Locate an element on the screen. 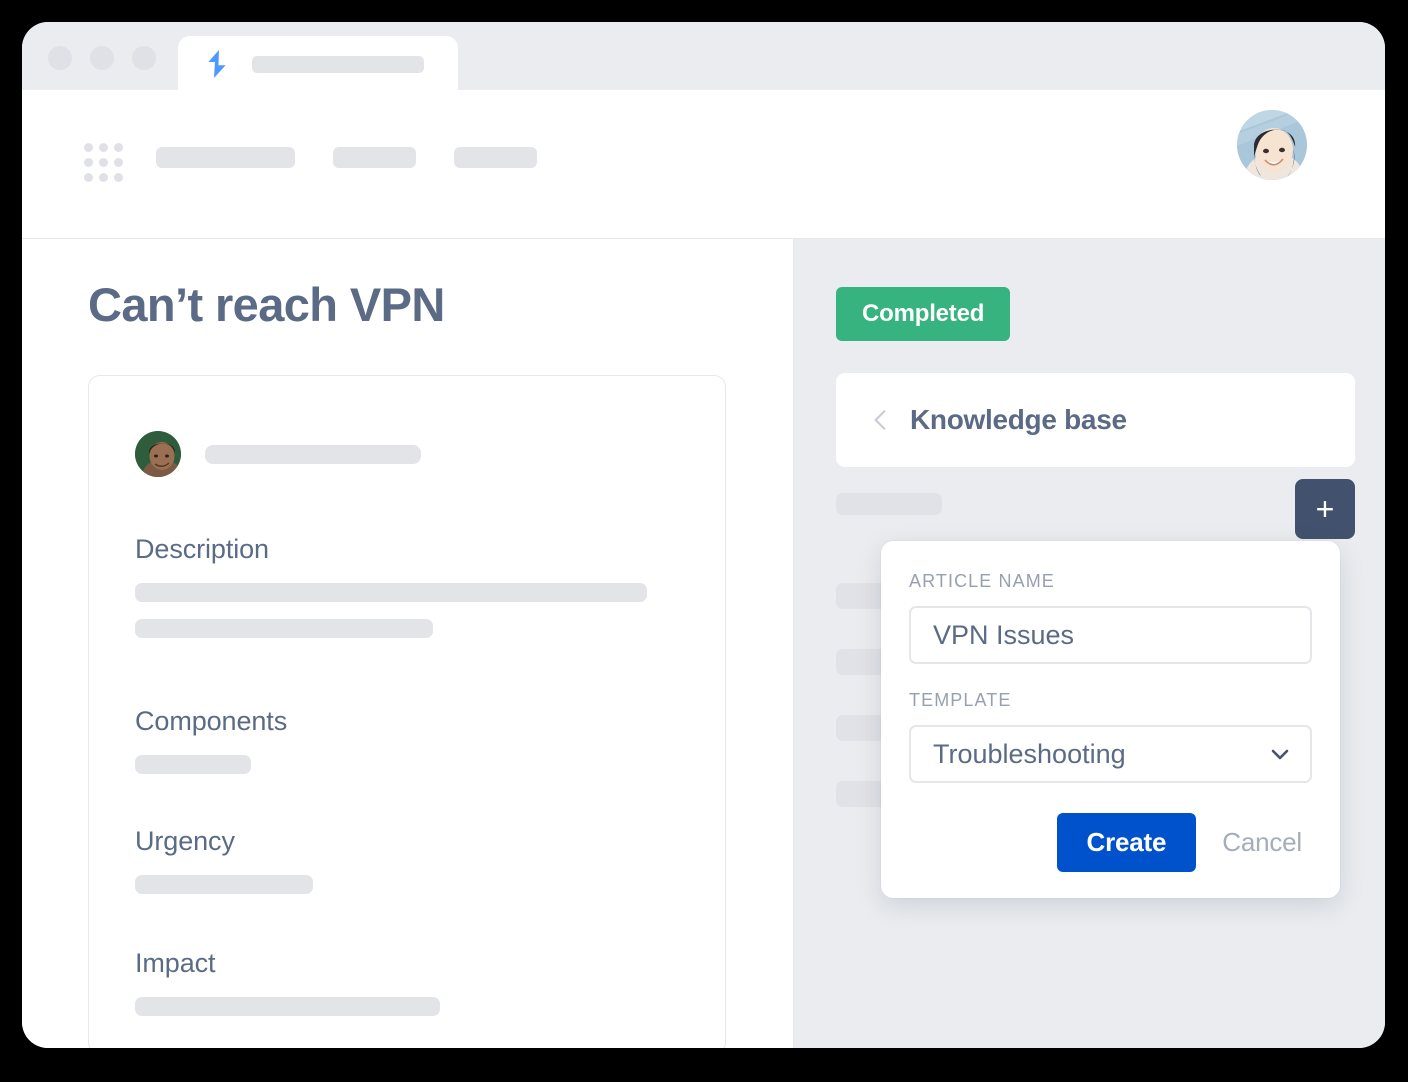  minimize-window-button is located at coordinates (102, 58).